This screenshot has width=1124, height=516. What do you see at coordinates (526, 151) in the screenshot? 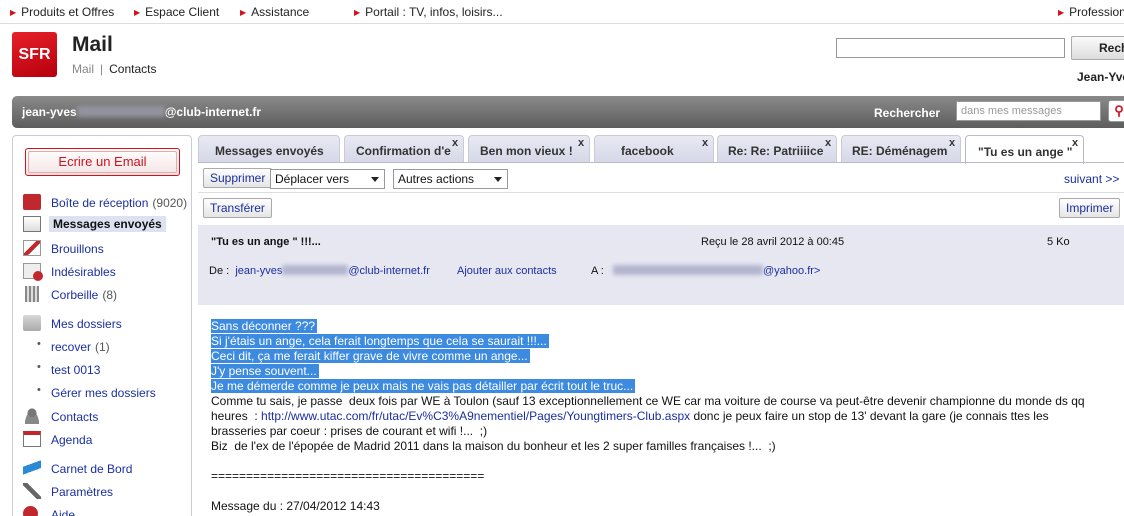
I see `tab-label: Ben mon vieux !` at bounding box center [526, 151].